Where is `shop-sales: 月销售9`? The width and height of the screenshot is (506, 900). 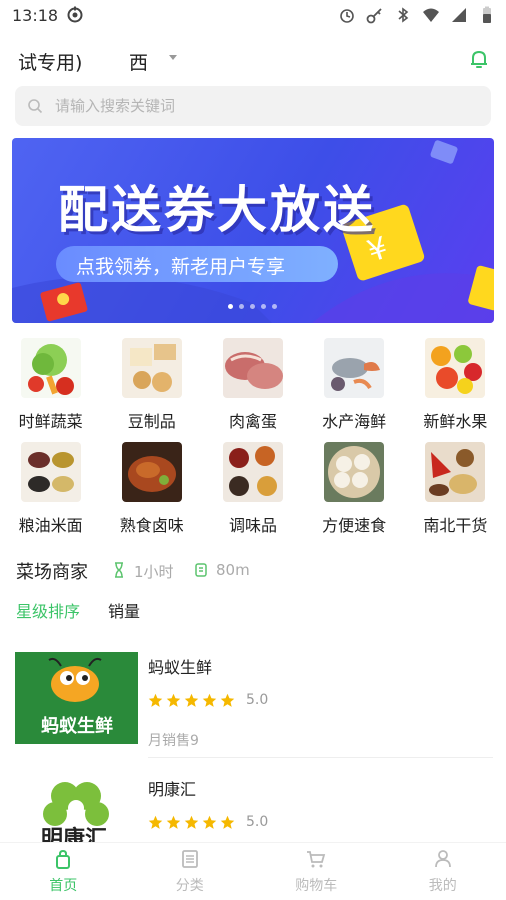
shop-sales: 月销售9 is located at coordinates (173, 741).